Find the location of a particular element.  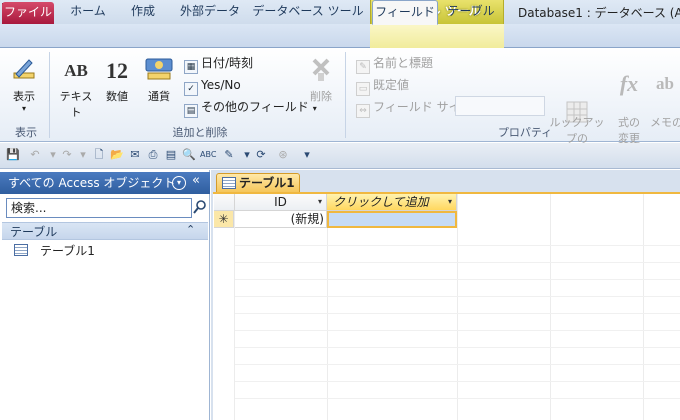

tab-table: テーブル is located at coordinates (471, 12).